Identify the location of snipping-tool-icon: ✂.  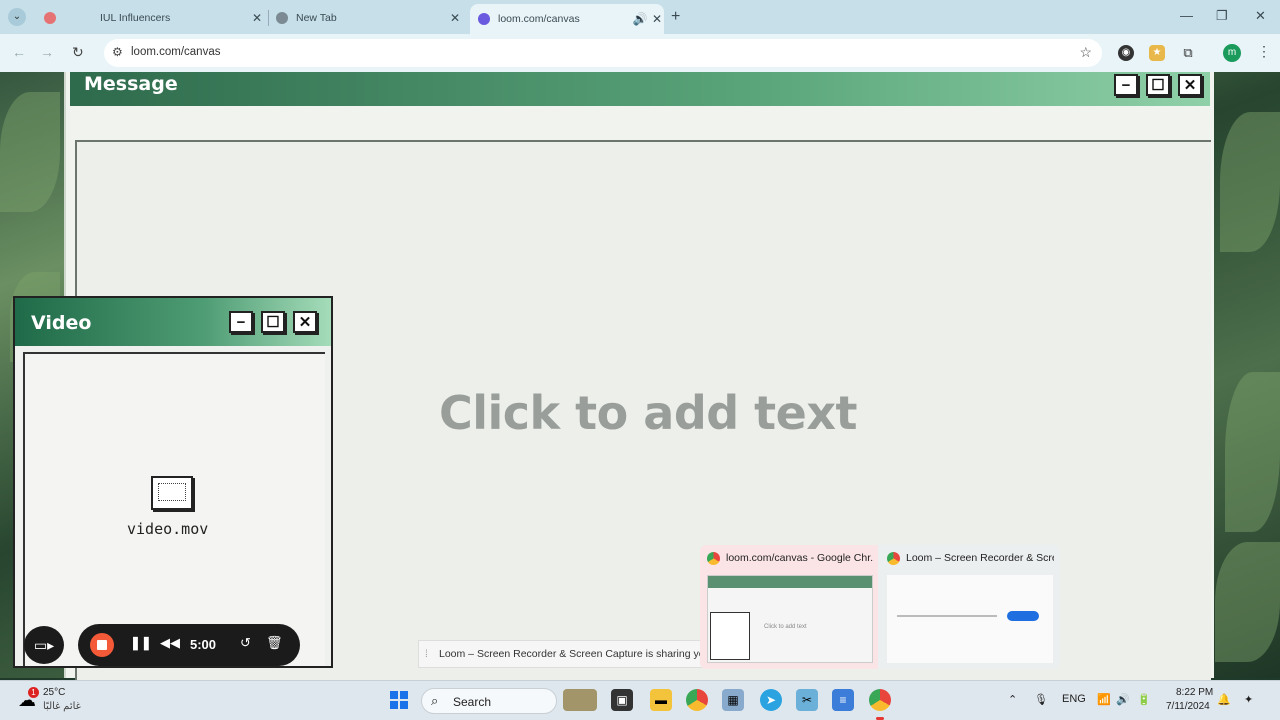
(807, 700).